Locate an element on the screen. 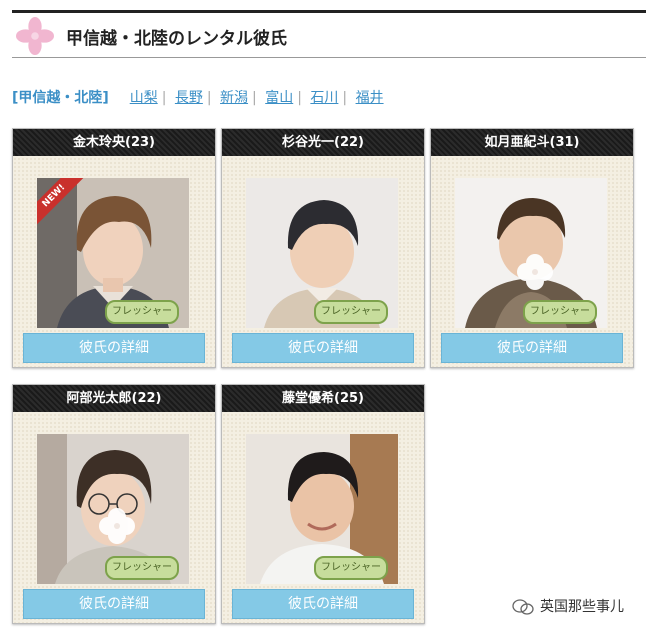 The height and width of the screenshot is (633, 662). profile-card: 金木玲央(23) NEW! フレッシャー 彼氏の詳細 is located at coordinates (114, 248).